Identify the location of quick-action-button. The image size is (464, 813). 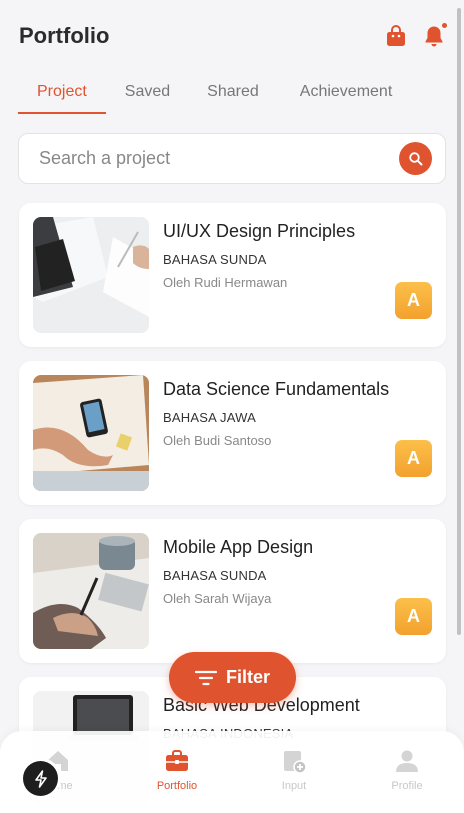
(40, 778).